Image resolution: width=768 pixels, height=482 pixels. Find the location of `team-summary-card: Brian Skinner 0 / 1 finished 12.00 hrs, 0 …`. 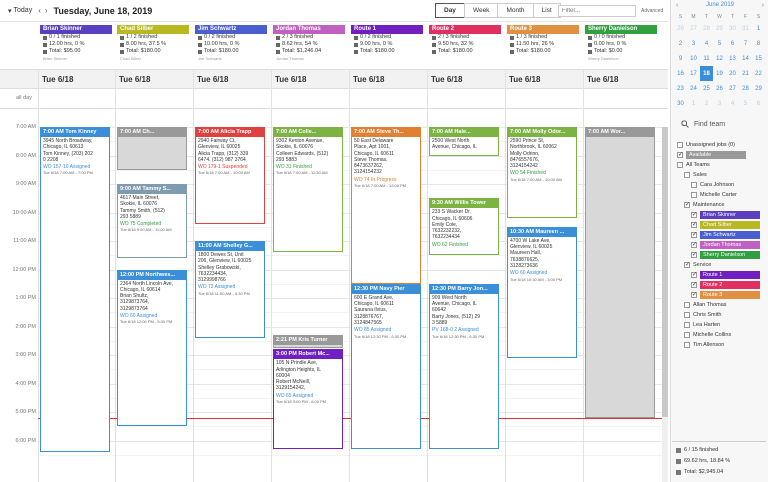

team-summary-card: Brian Skinner 0 / 1 finished 12.00 hrs, 0 … is located at coordinates (76, 46).